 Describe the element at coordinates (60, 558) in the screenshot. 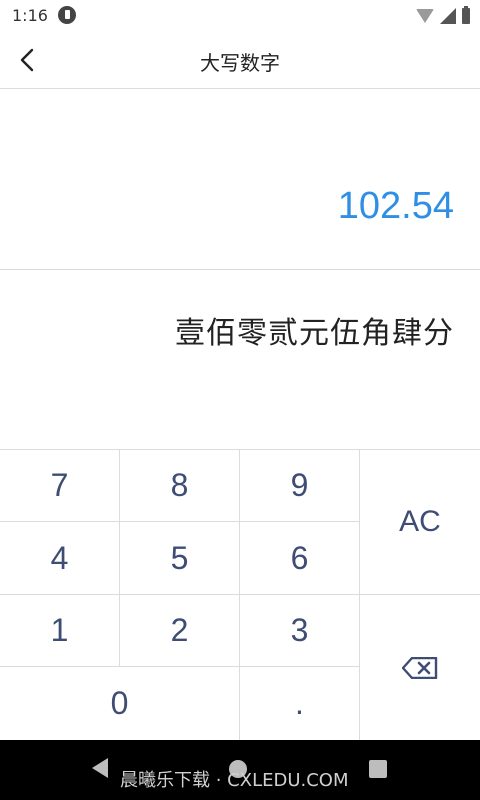

I see `key-4: 4` at that location.